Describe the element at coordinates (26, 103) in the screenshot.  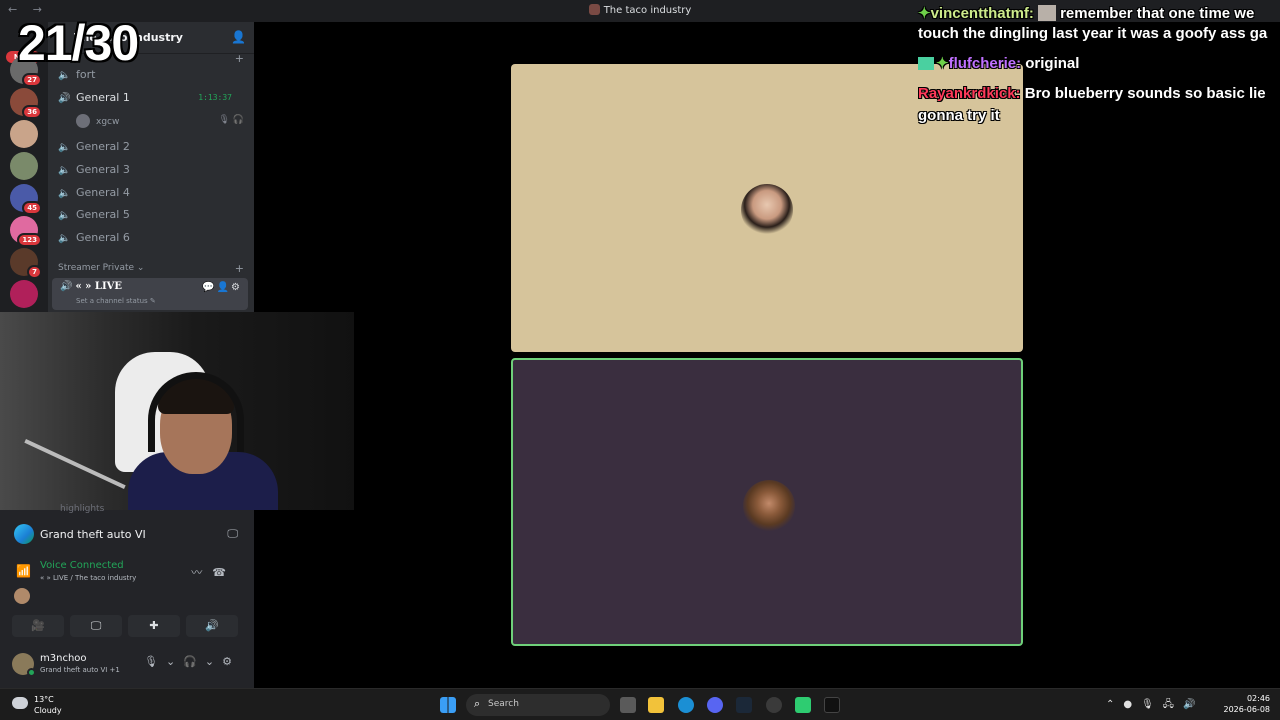
I see `server-icon-2: 36` at that location.